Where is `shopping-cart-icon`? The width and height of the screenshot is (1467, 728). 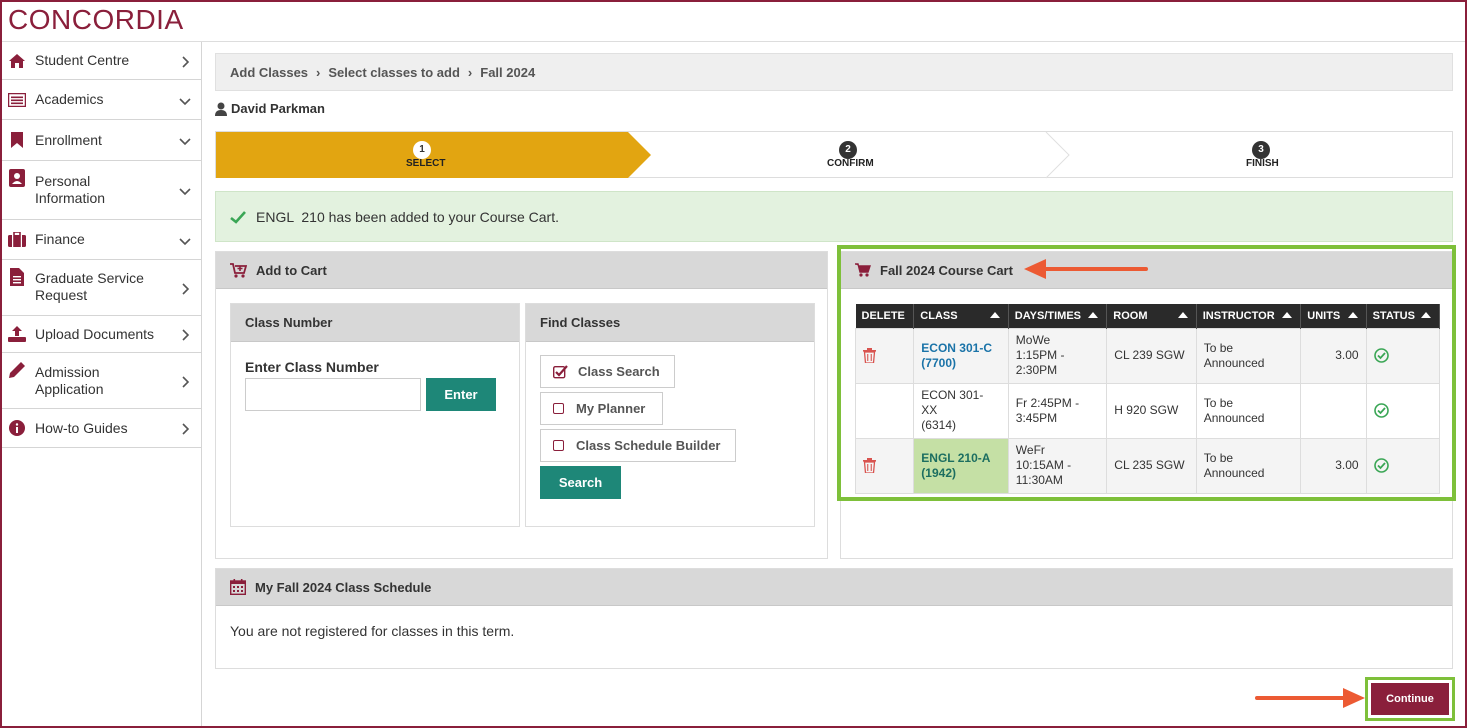
shopping-cart-icon is located at coordinates (863, 270).